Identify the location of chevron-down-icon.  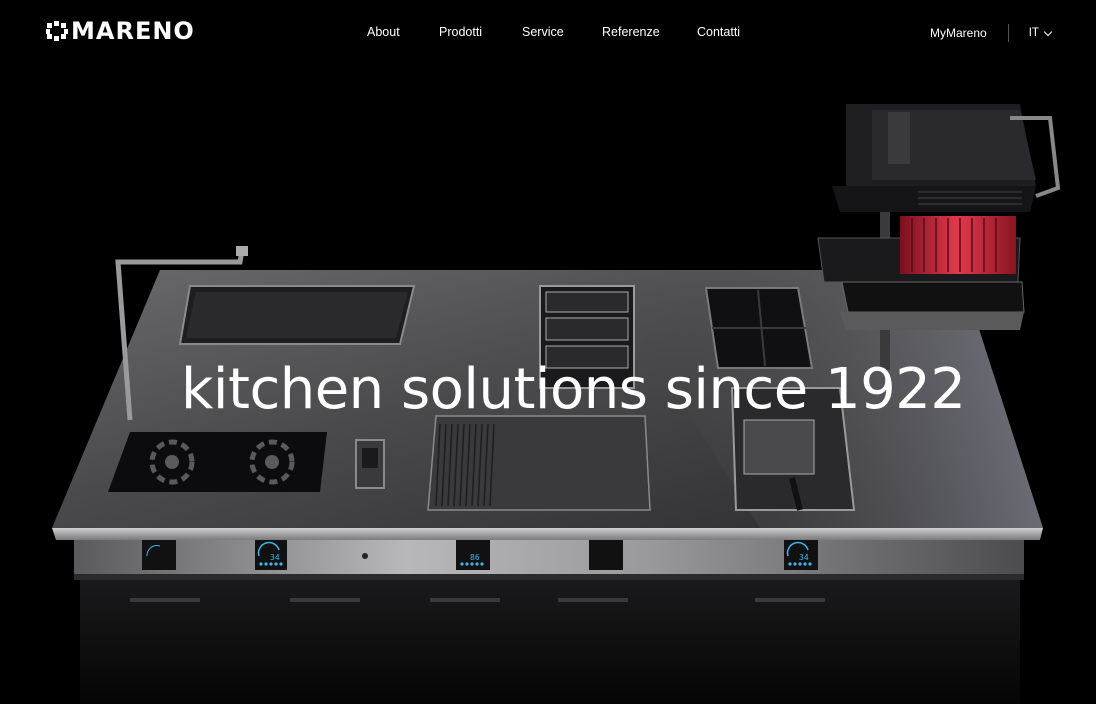
(1048, 31).